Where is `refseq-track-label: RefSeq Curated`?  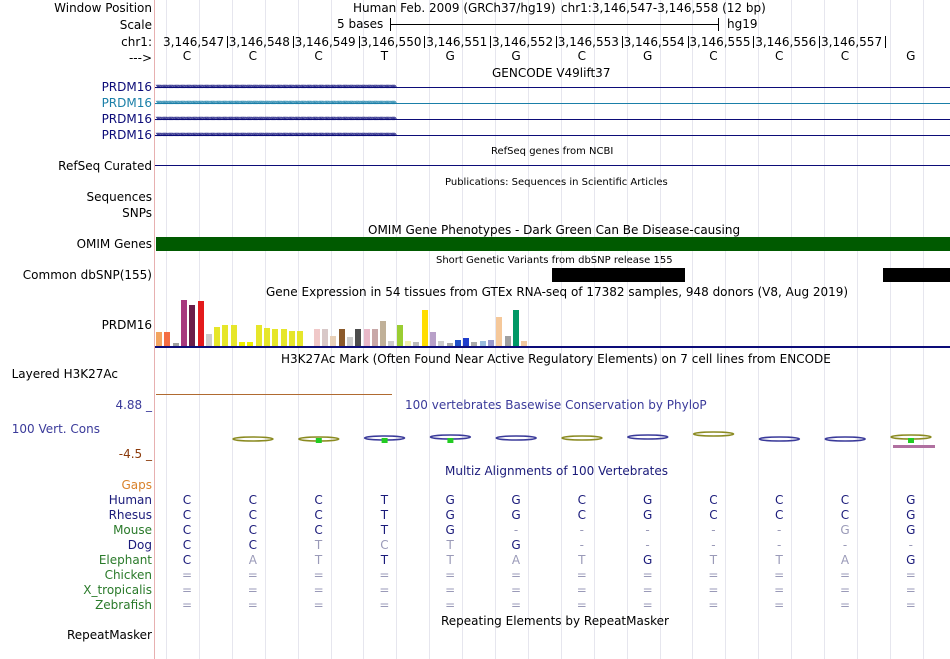
refseq-track-label: RefSeq Curated is located at coordinates (105, 166).